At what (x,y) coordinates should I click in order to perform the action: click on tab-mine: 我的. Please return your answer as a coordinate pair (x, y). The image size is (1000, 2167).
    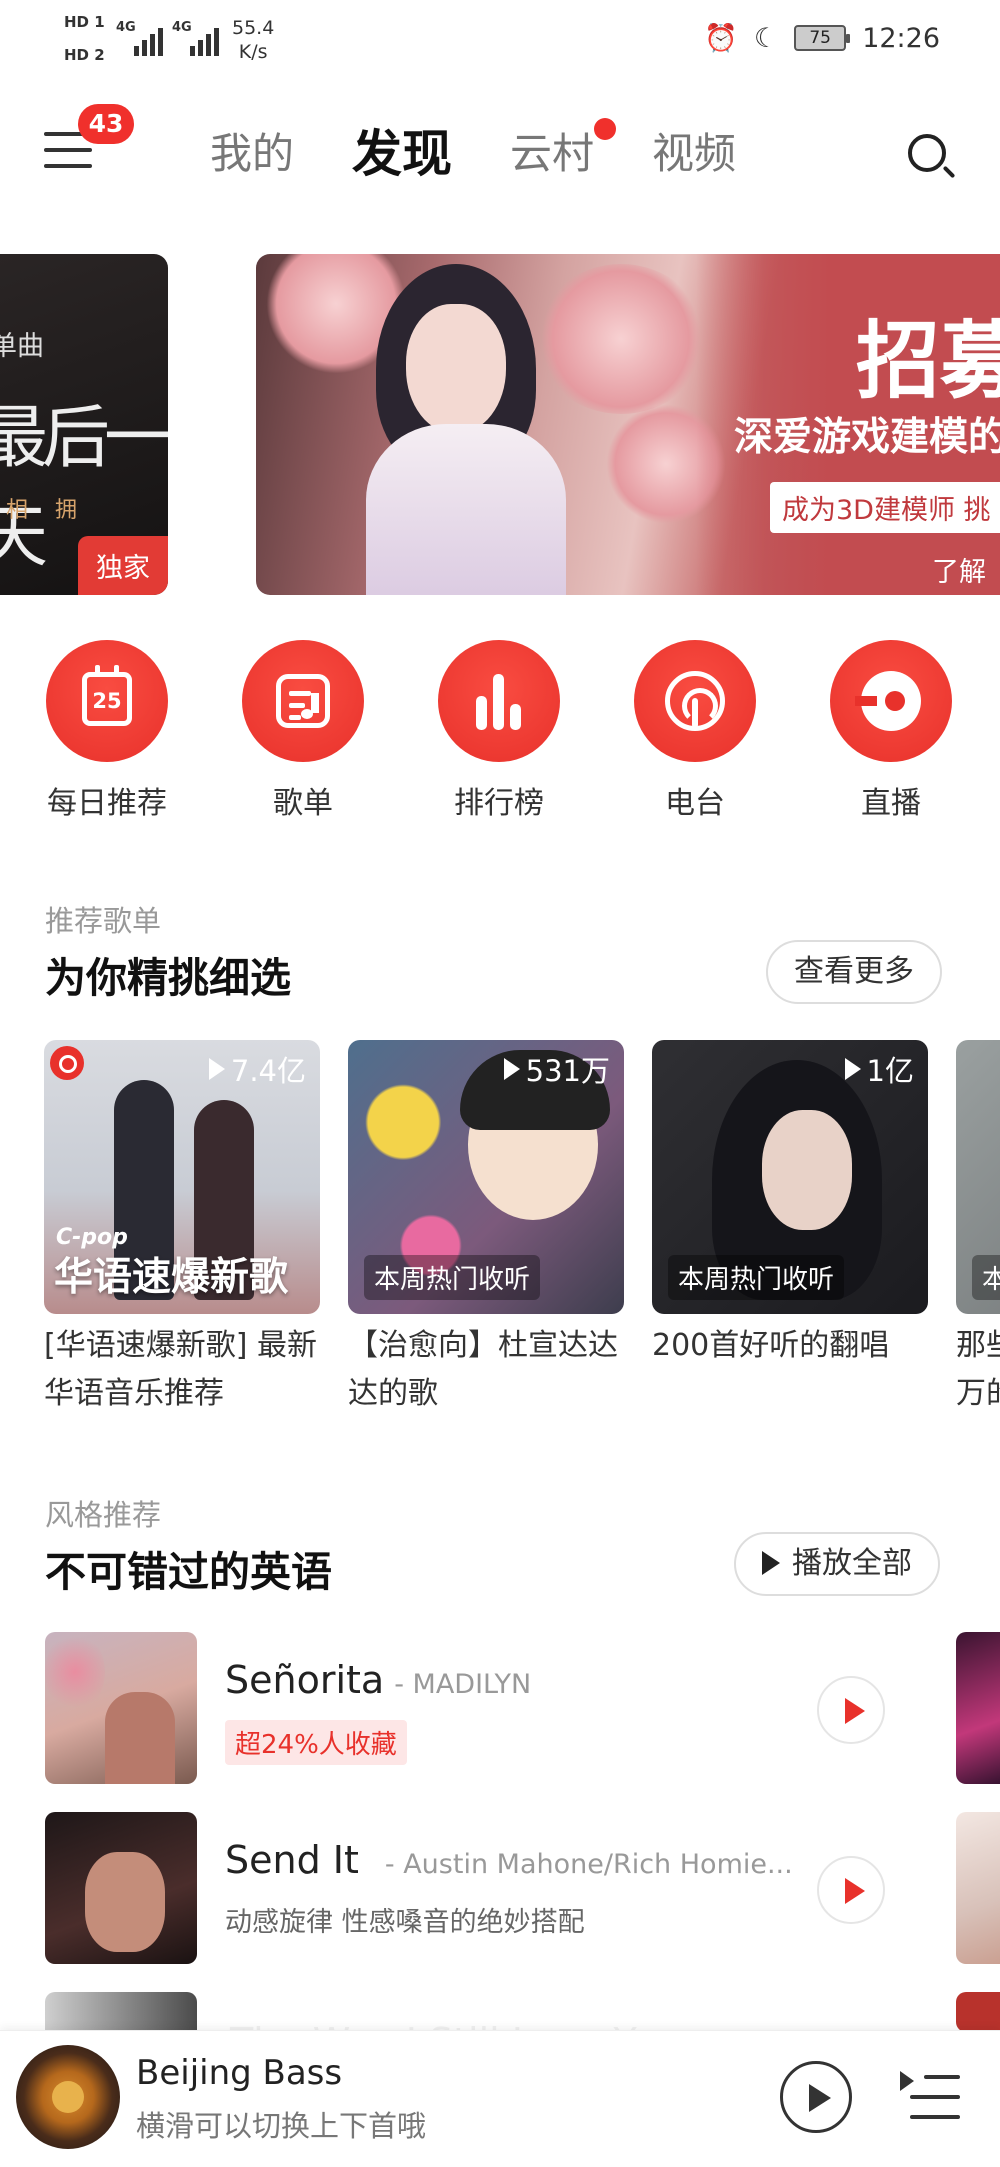
    Looking at the image, I should click on (252, 154).